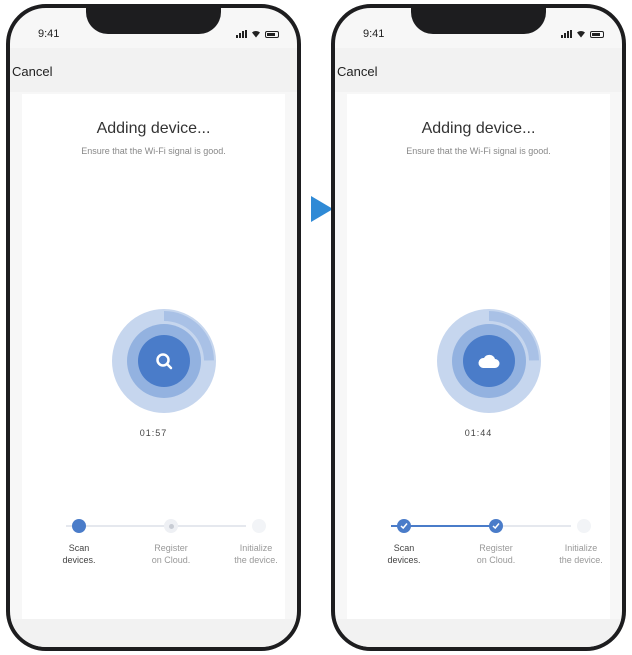 This screenshot has height=655, width=632. Describe the element at coordinates (153, 433) in the screenshot. I see `countdown-timer: 01:57` at that location.